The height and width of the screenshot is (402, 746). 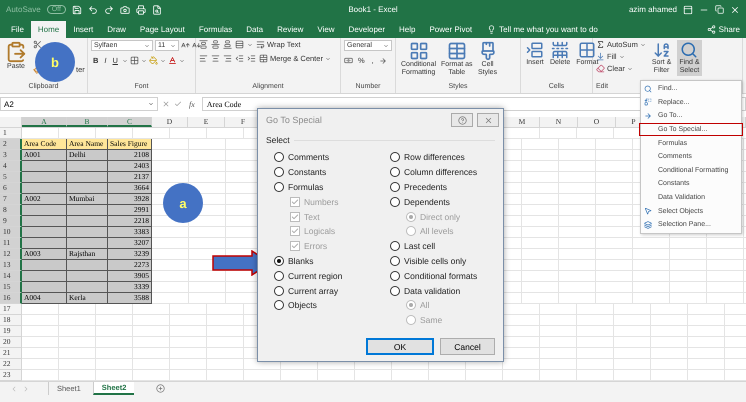 What do you see at coordinates (462, 120) in the screenshot?
I see `help-button` at bounding box center [462, 120].